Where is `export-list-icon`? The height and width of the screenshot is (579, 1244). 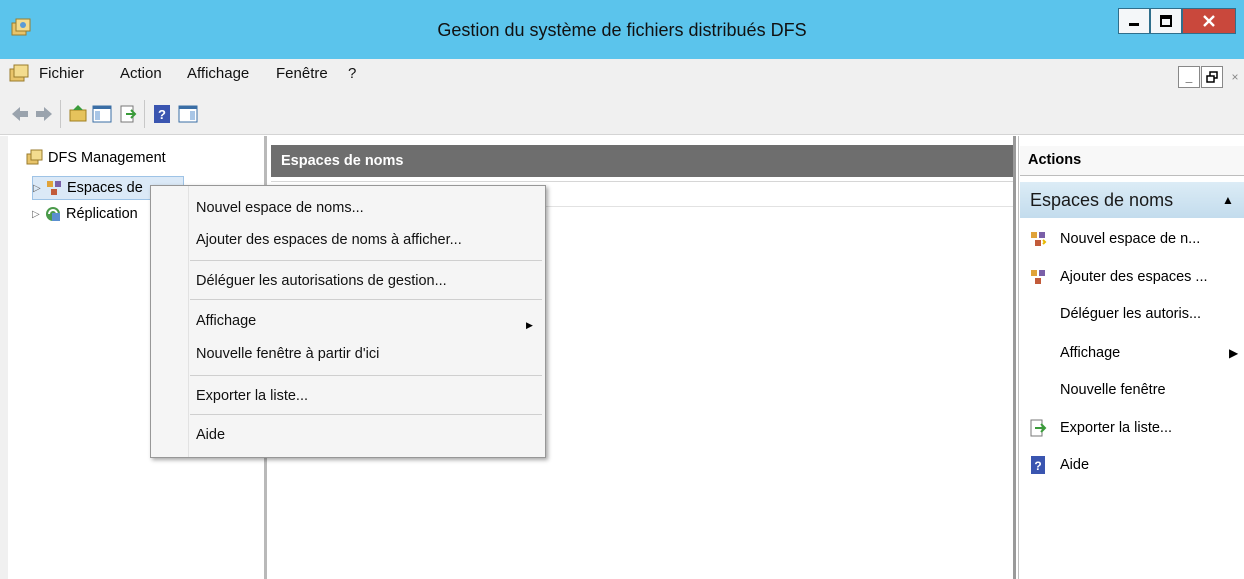
export-list-icon is located at coordinates (128, 114).